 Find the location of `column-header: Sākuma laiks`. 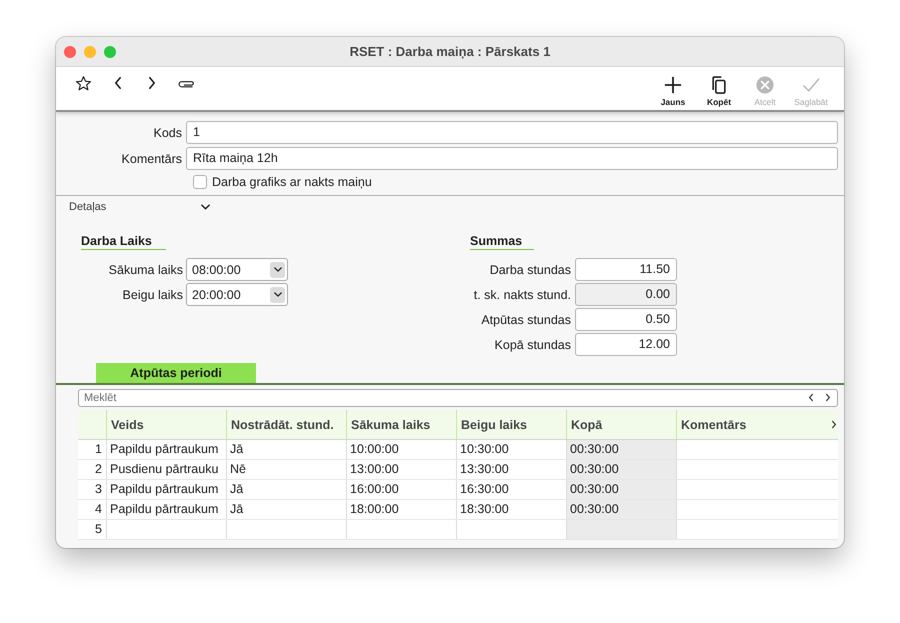

column-header: Sākuma laiks is located at coordinates (401, 424).